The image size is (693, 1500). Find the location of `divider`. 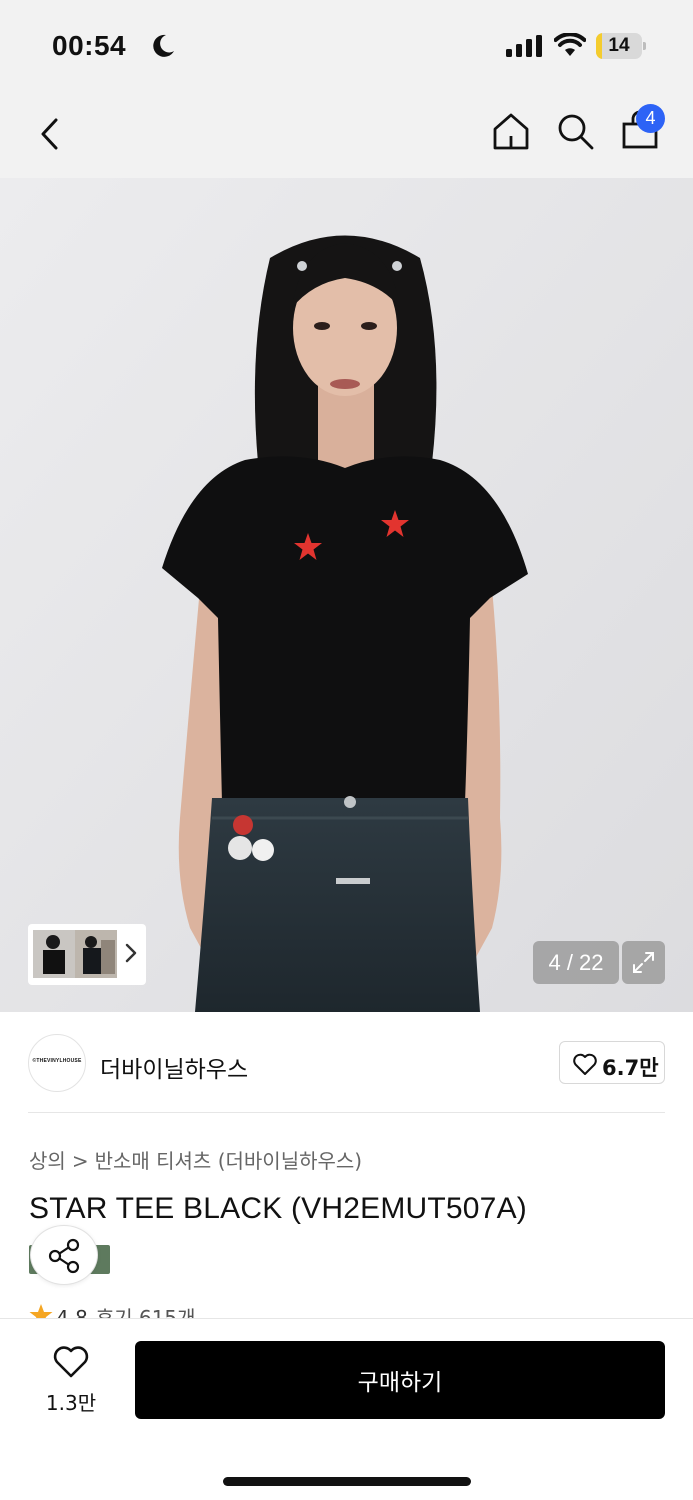

divider is located at coordinates (346, 1112).